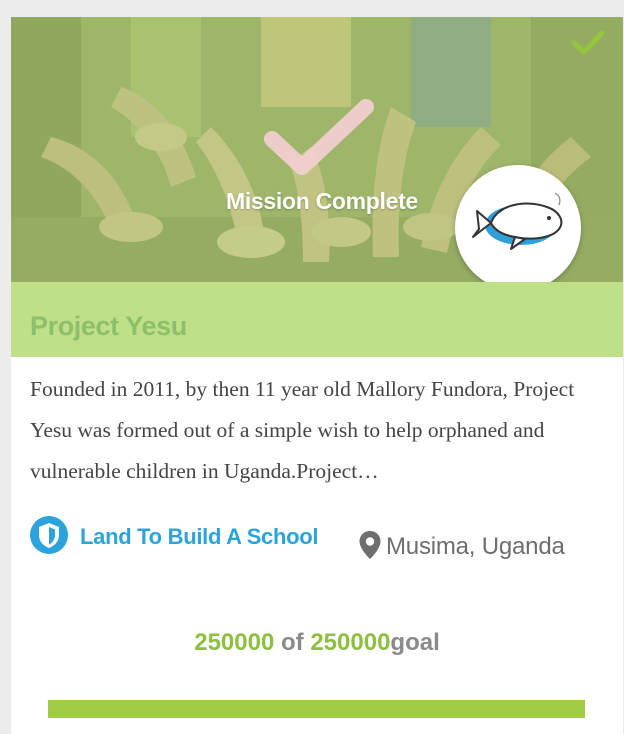  I want to click on mission-check-icon, so click(318, 138).